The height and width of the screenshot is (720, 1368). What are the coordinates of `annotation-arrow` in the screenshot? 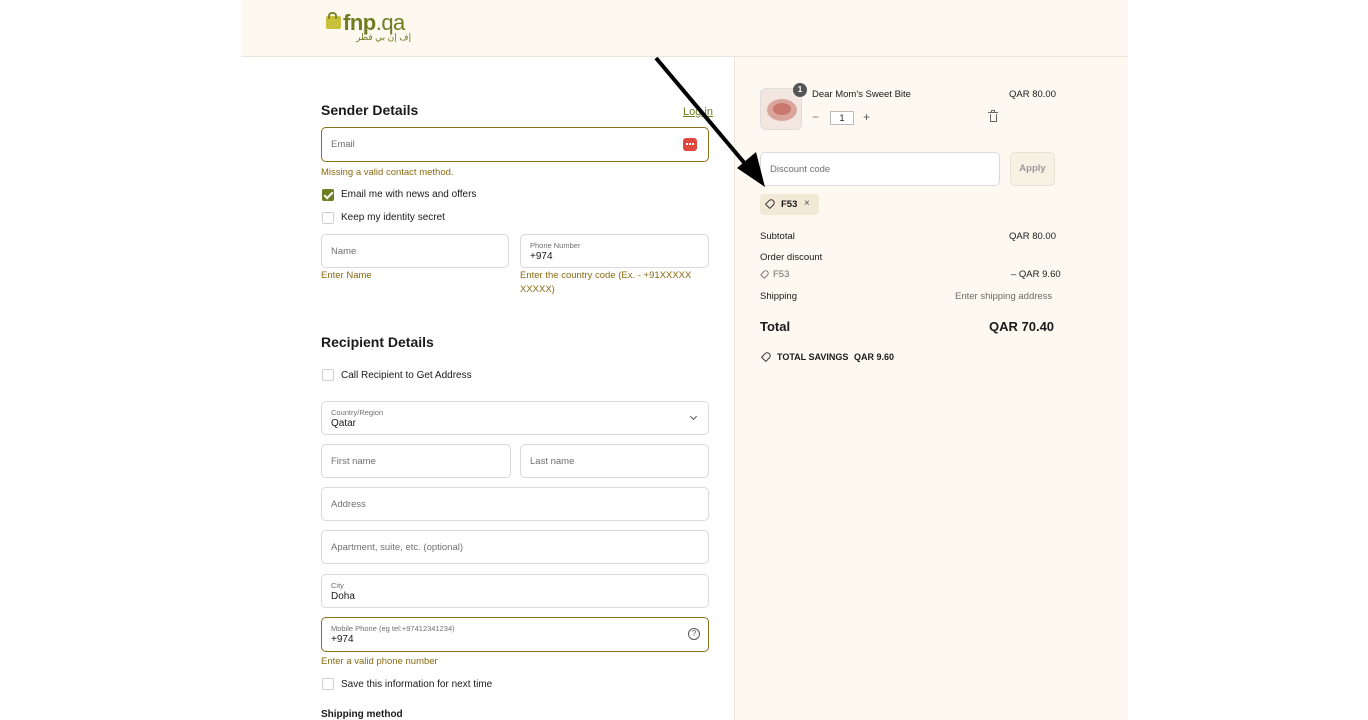 It's located at (709, 121).